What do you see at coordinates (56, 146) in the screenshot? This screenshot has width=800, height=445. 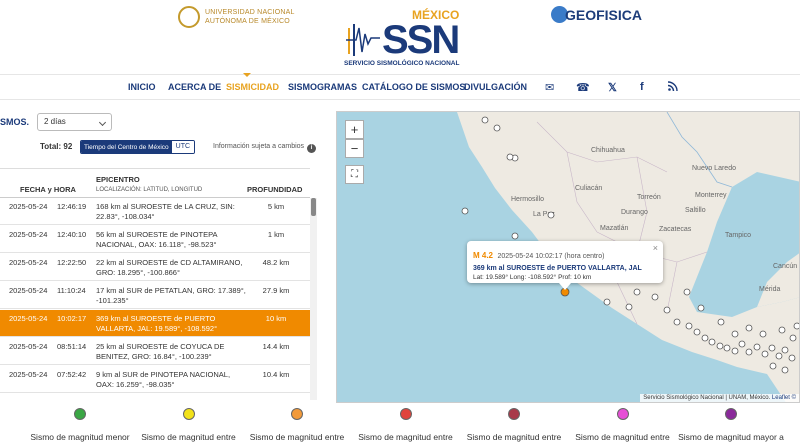 I see `total-count: Total: 92` at bounding box center [56, 146].